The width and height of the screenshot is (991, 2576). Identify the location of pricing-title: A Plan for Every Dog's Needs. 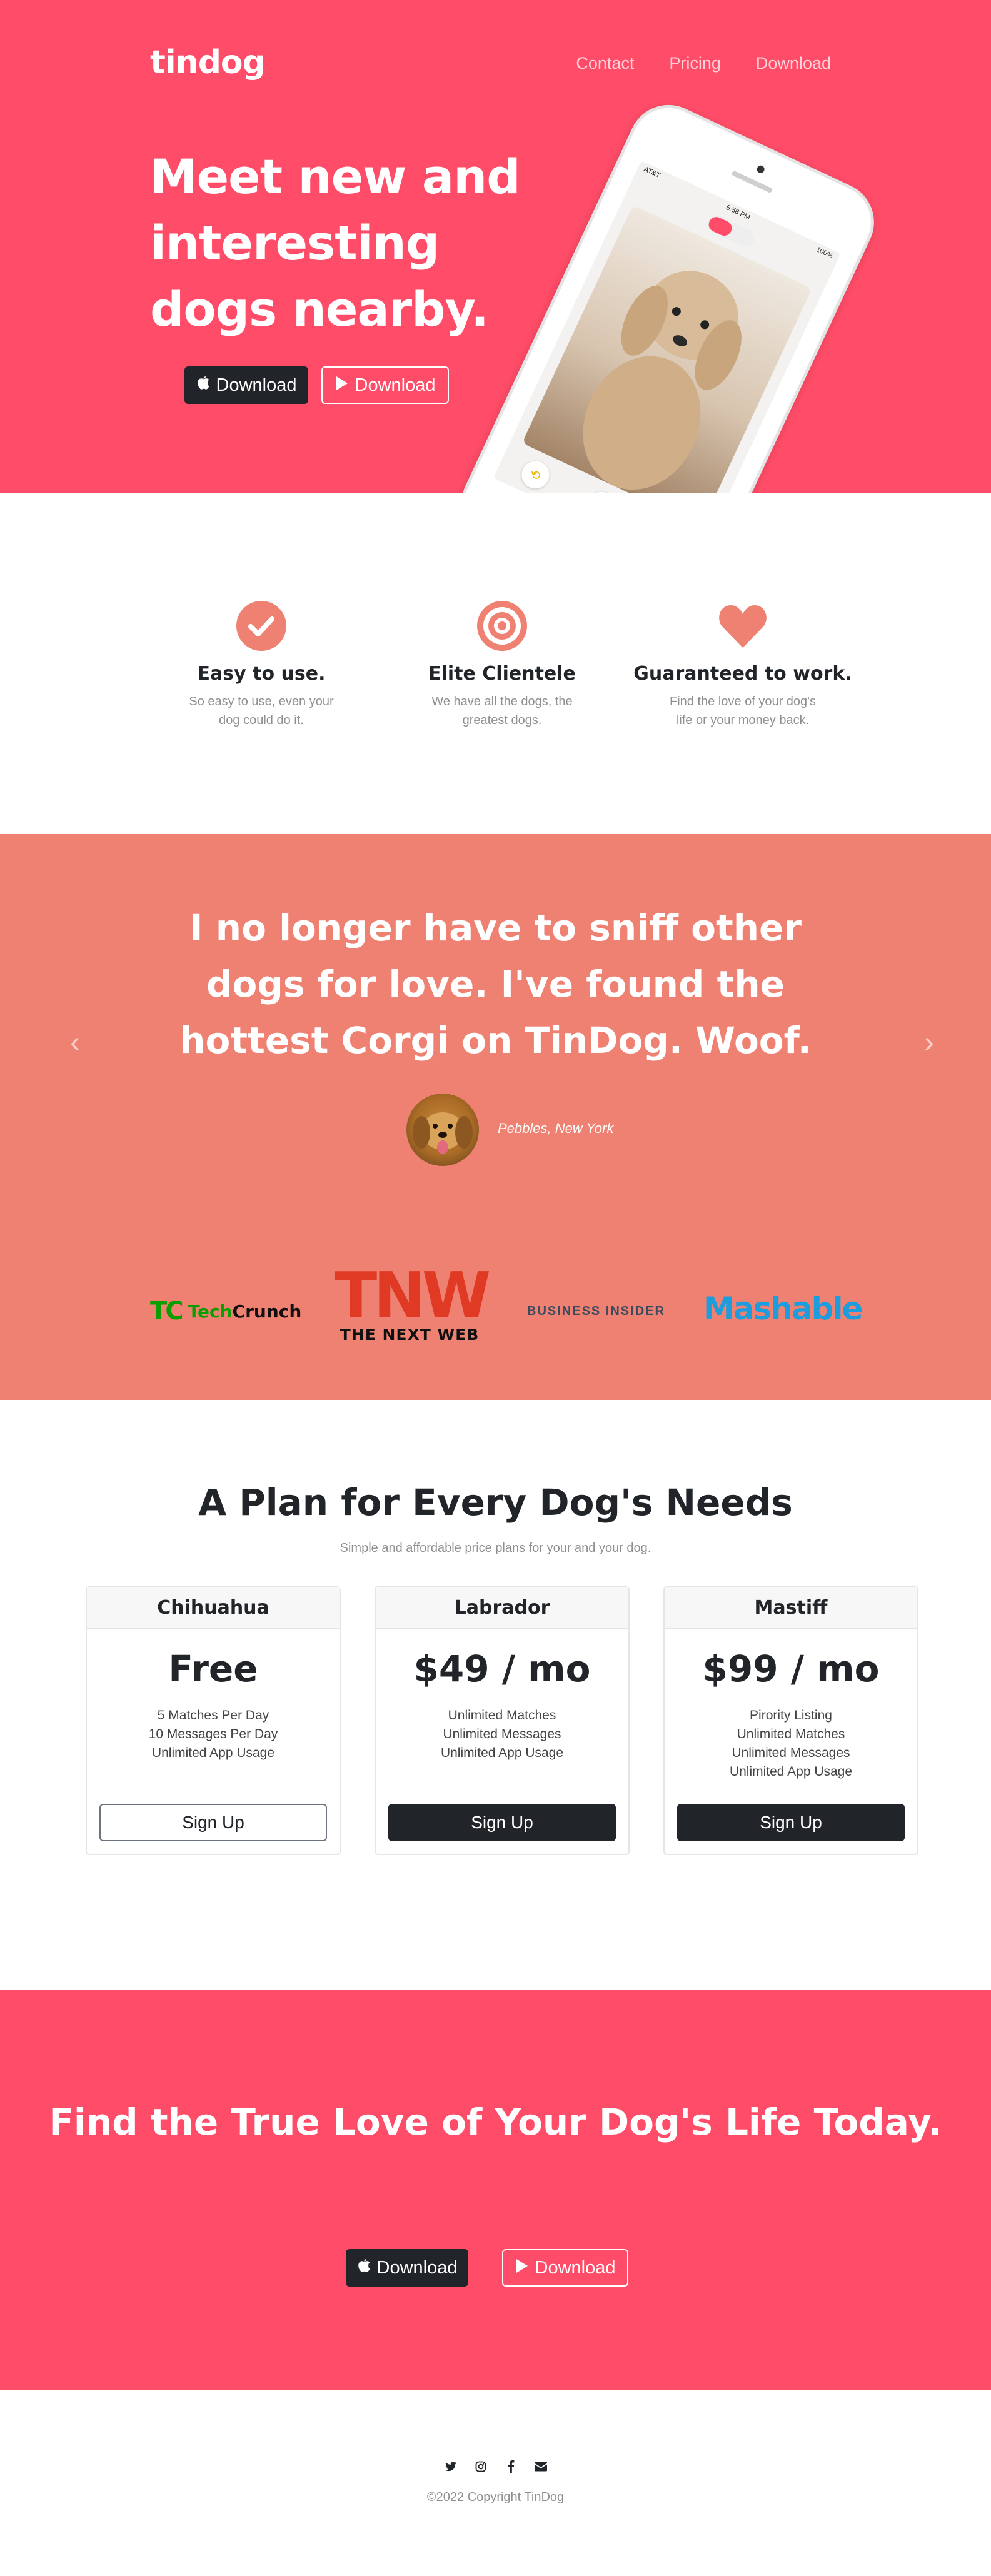
(496, 1502).